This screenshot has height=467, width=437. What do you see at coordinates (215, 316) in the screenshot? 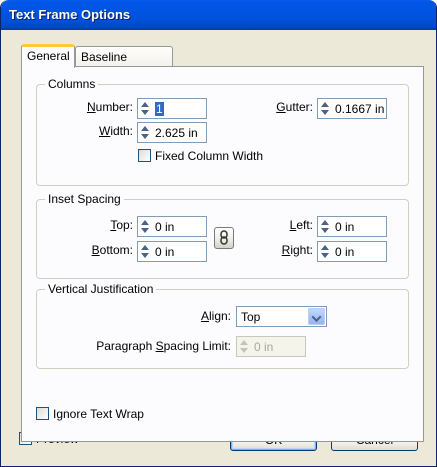
I see `align-label: Align:` at bounding box center [215, 316].